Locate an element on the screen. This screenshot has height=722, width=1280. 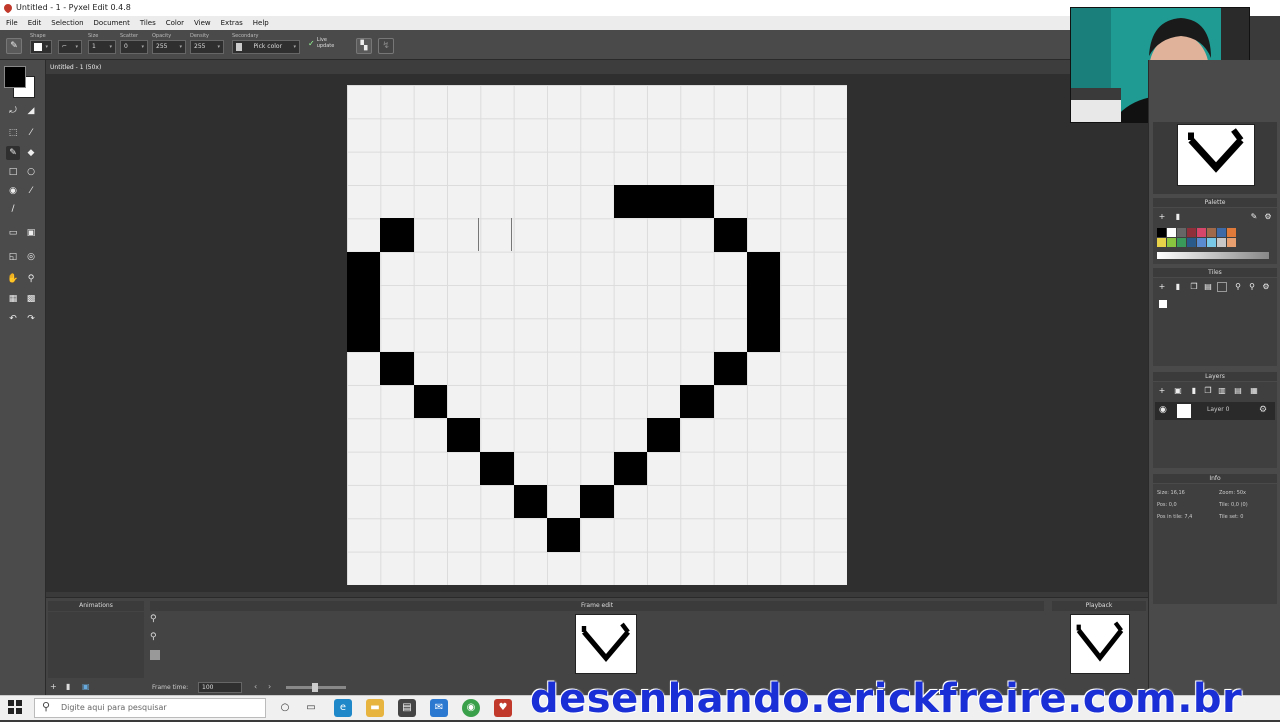
tile-select-icon: ▣ is located at coordinates (31, 233).